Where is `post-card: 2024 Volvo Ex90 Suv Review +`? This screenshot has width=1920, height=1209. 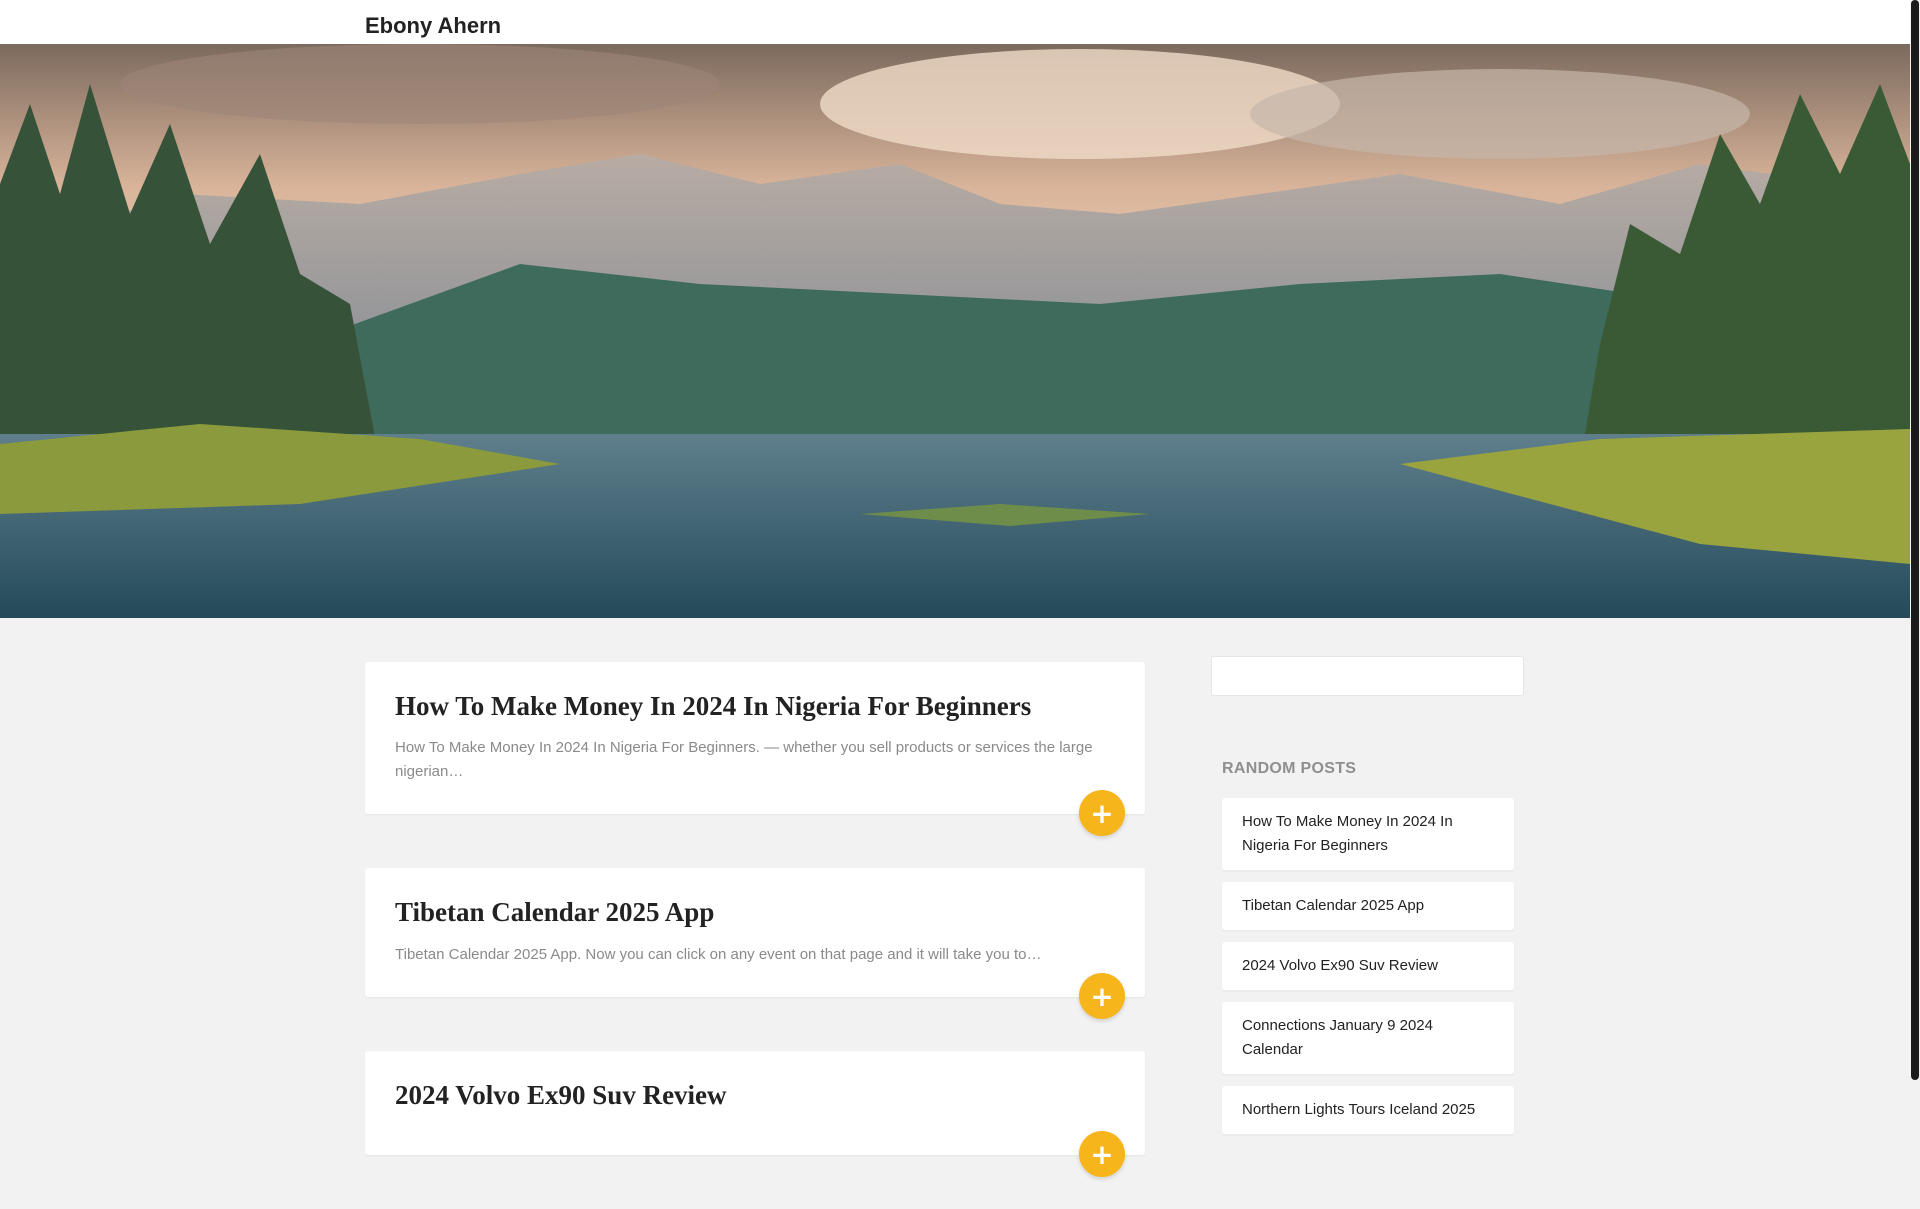 post-card: 2024 Volvo Ex90 Suv Review + is located at coordinates (755, 1114).